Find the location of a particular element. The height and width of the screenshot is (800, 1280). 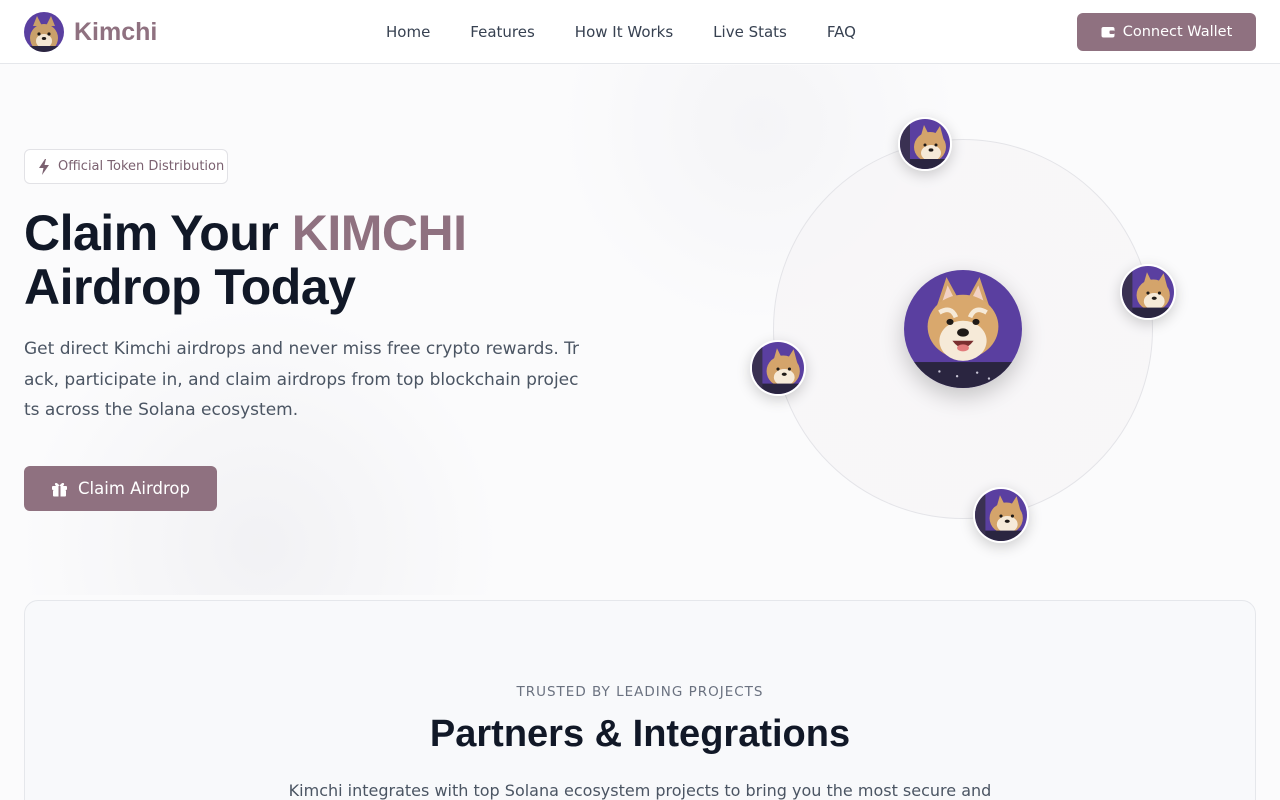

nav-how-it-works: How It Works is located at coordinates (624, 32).